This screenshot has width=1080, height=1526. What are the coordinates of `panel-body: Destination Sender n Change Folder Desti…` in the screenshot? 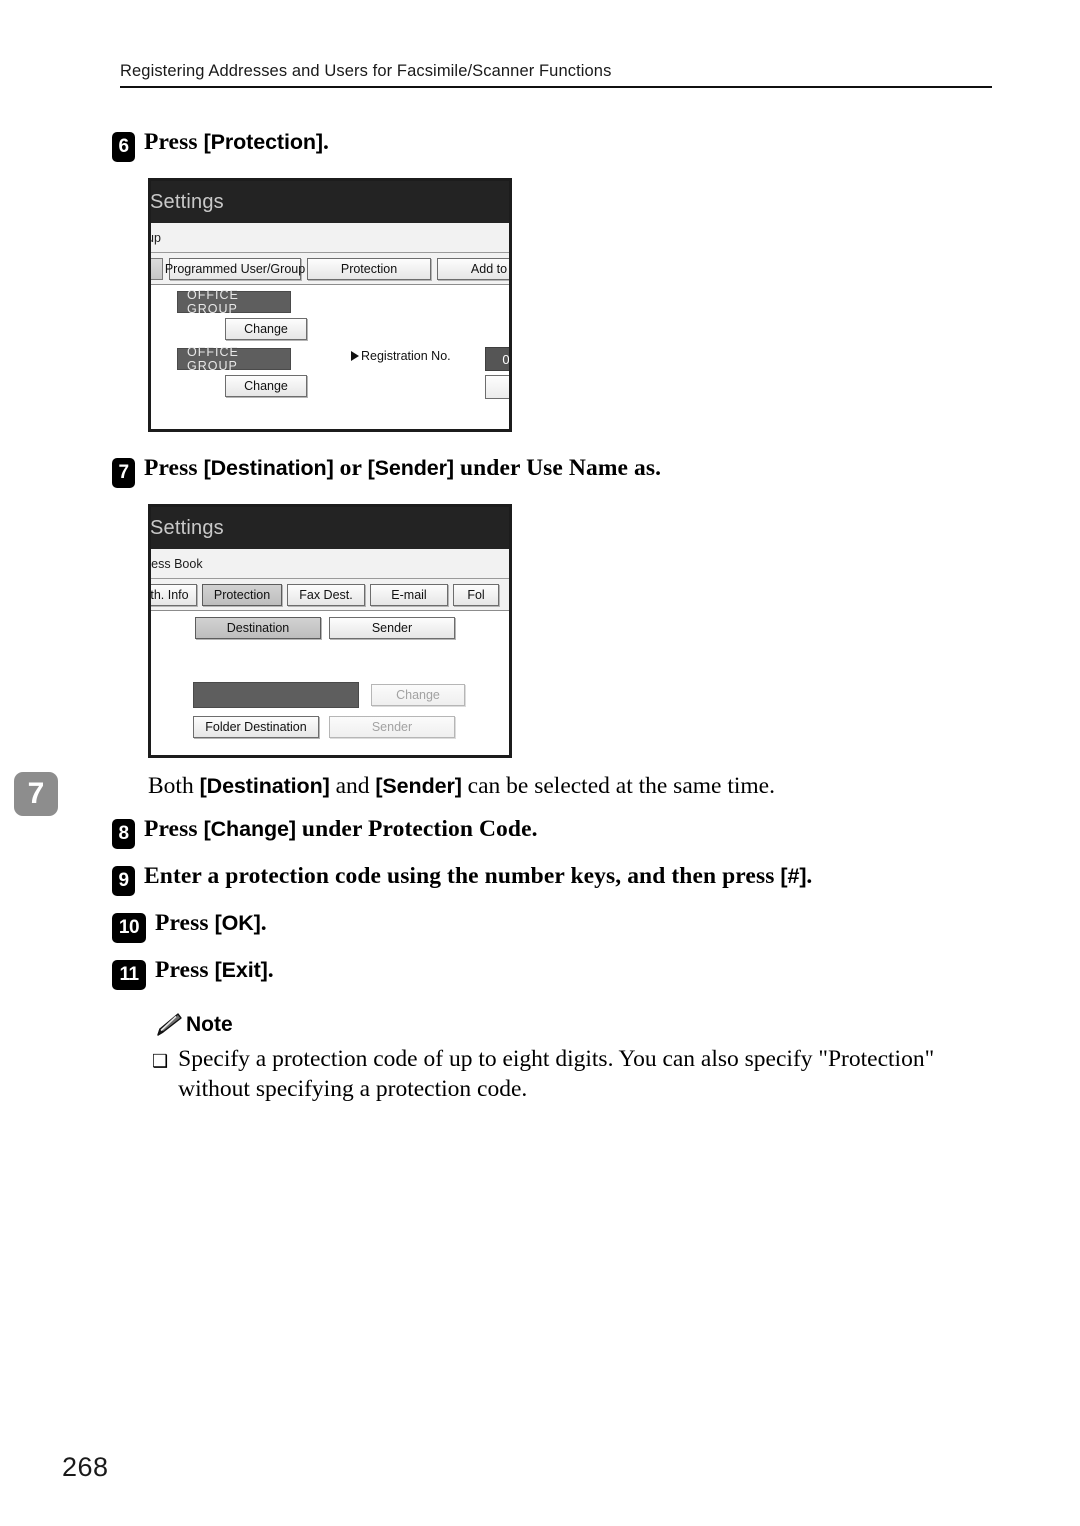 It's located at (330, 683).